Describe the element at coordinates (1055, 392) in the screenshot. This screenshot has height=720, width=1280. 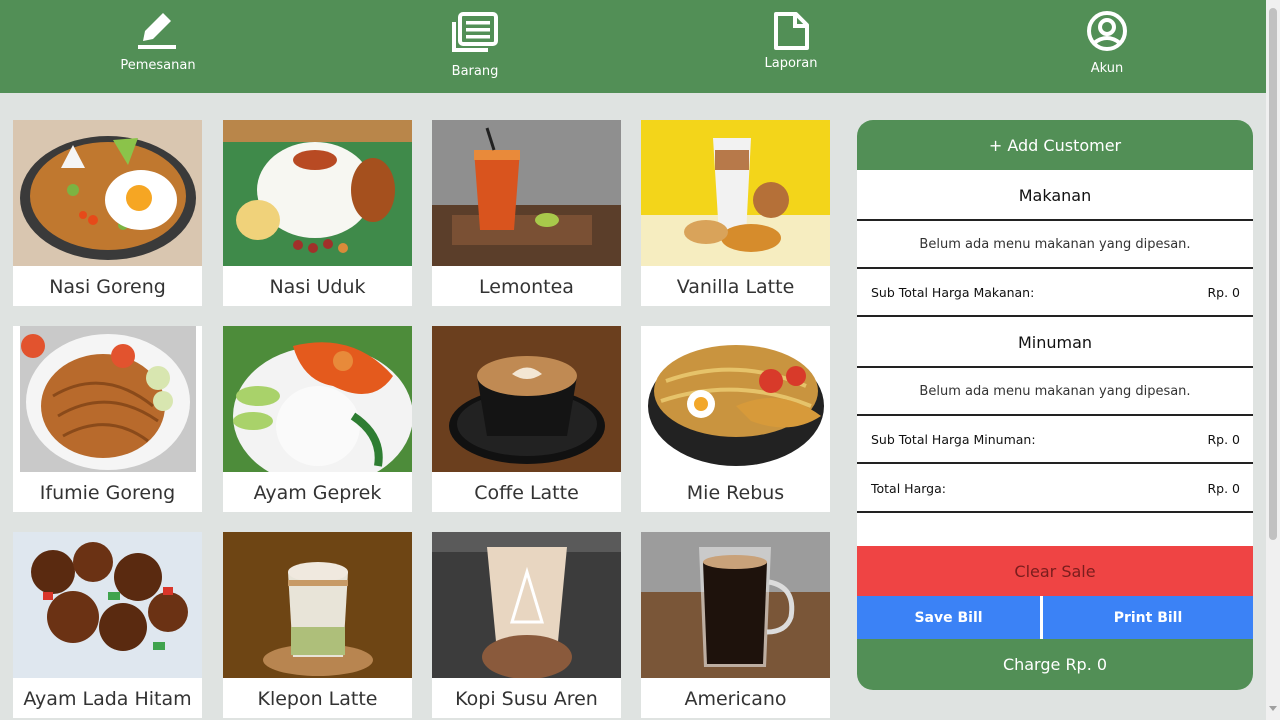
I see `drink-empty-message: Belum ada menu makanan yang dipesan.` at that location.